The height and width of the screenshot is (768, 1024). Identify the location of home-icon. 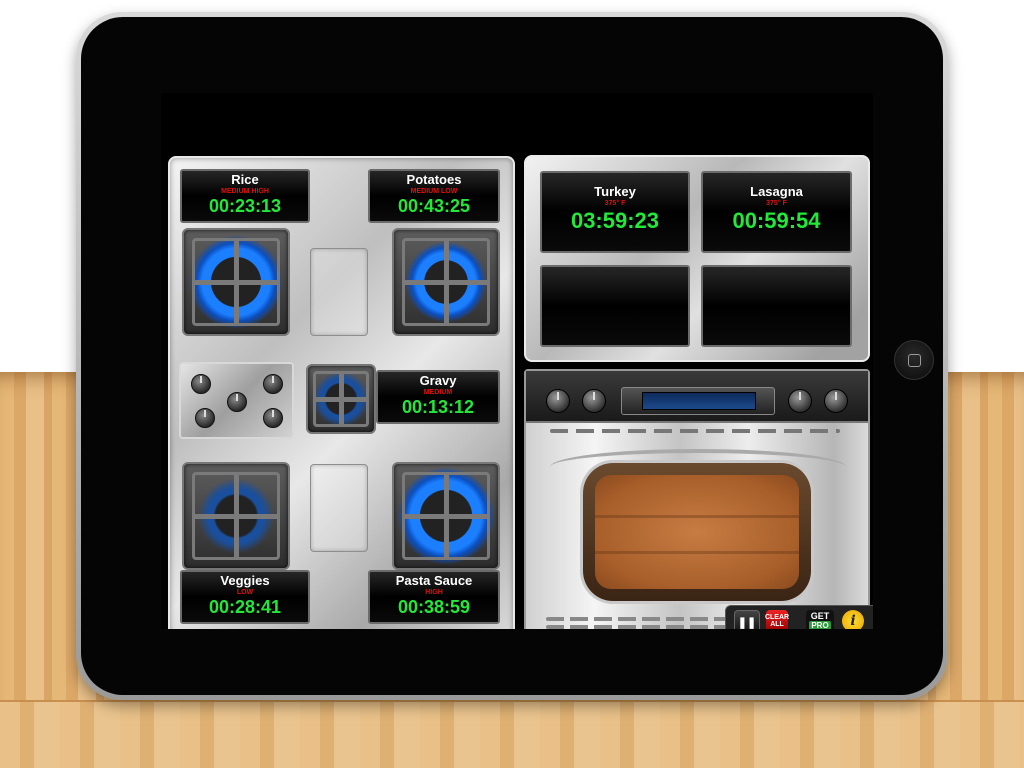
(914, 360).